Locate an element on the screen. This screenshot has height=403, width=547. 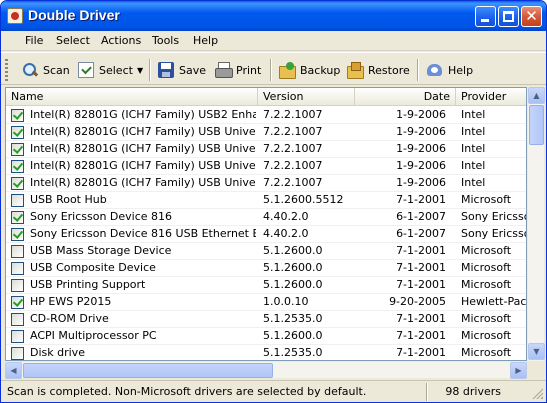
restore-button: Restore is located at coordinates (378, 70).